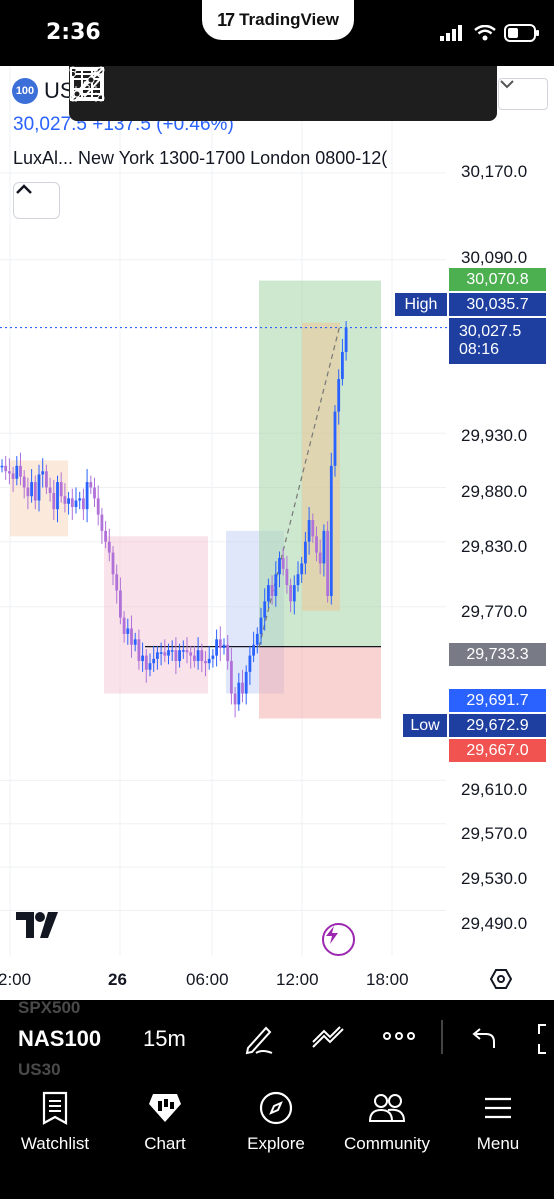 Image resolution: width=554 pixels, height=1199 pixels. What do you see at coordinates (16, 979) in the screenshot?
I see `time-tick: 2:00` at bounding box center [16, 979].